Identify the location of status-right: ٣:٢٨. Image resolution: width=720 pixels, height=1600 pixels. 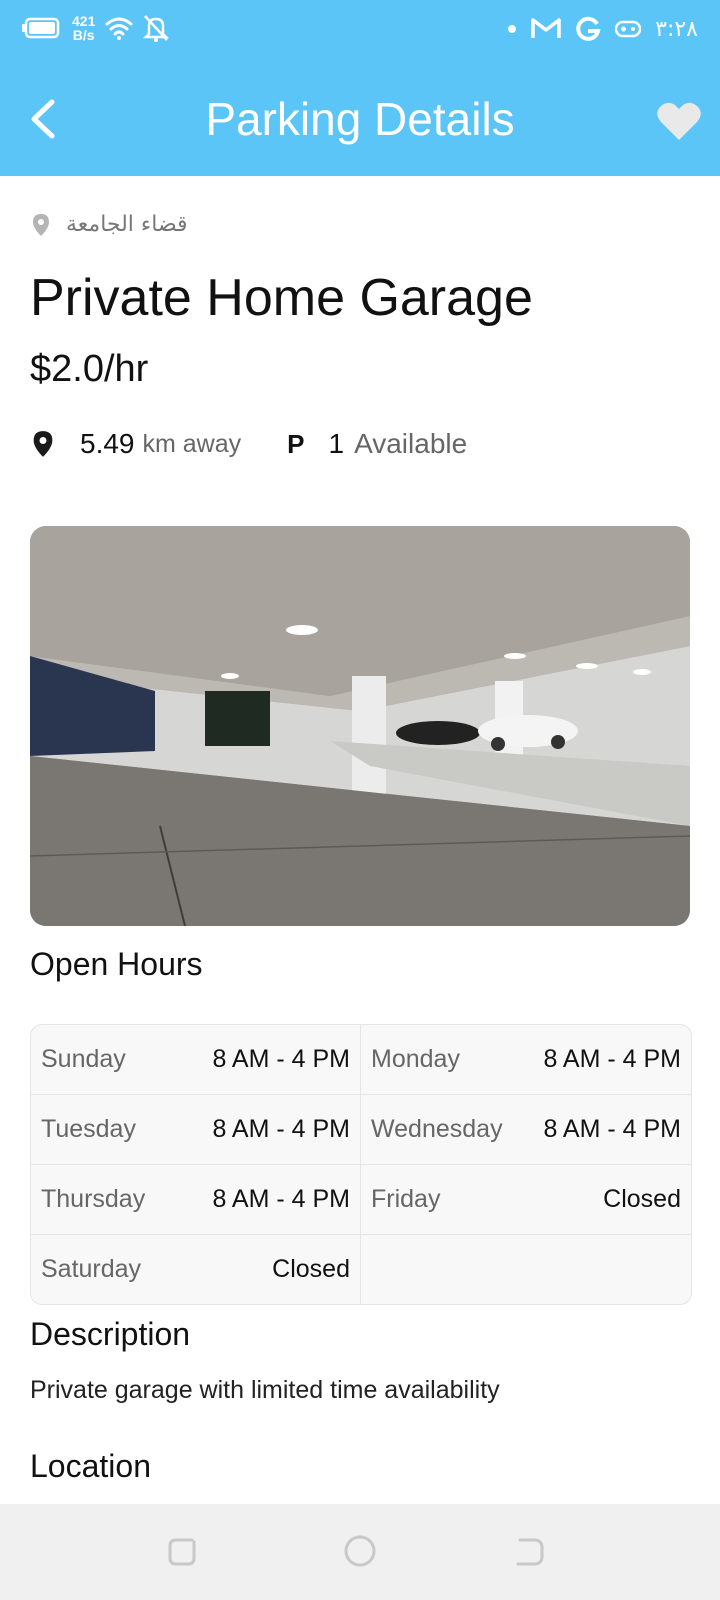
(602, 29).